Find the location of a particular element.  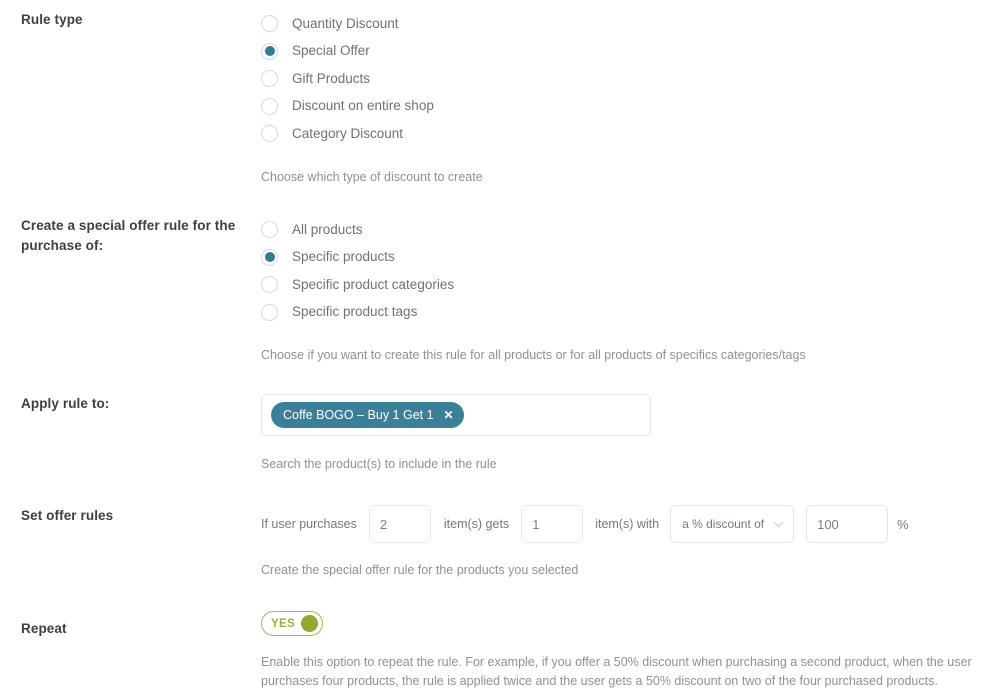

repeat-label: Repeat is located at coordinates (44, 628).